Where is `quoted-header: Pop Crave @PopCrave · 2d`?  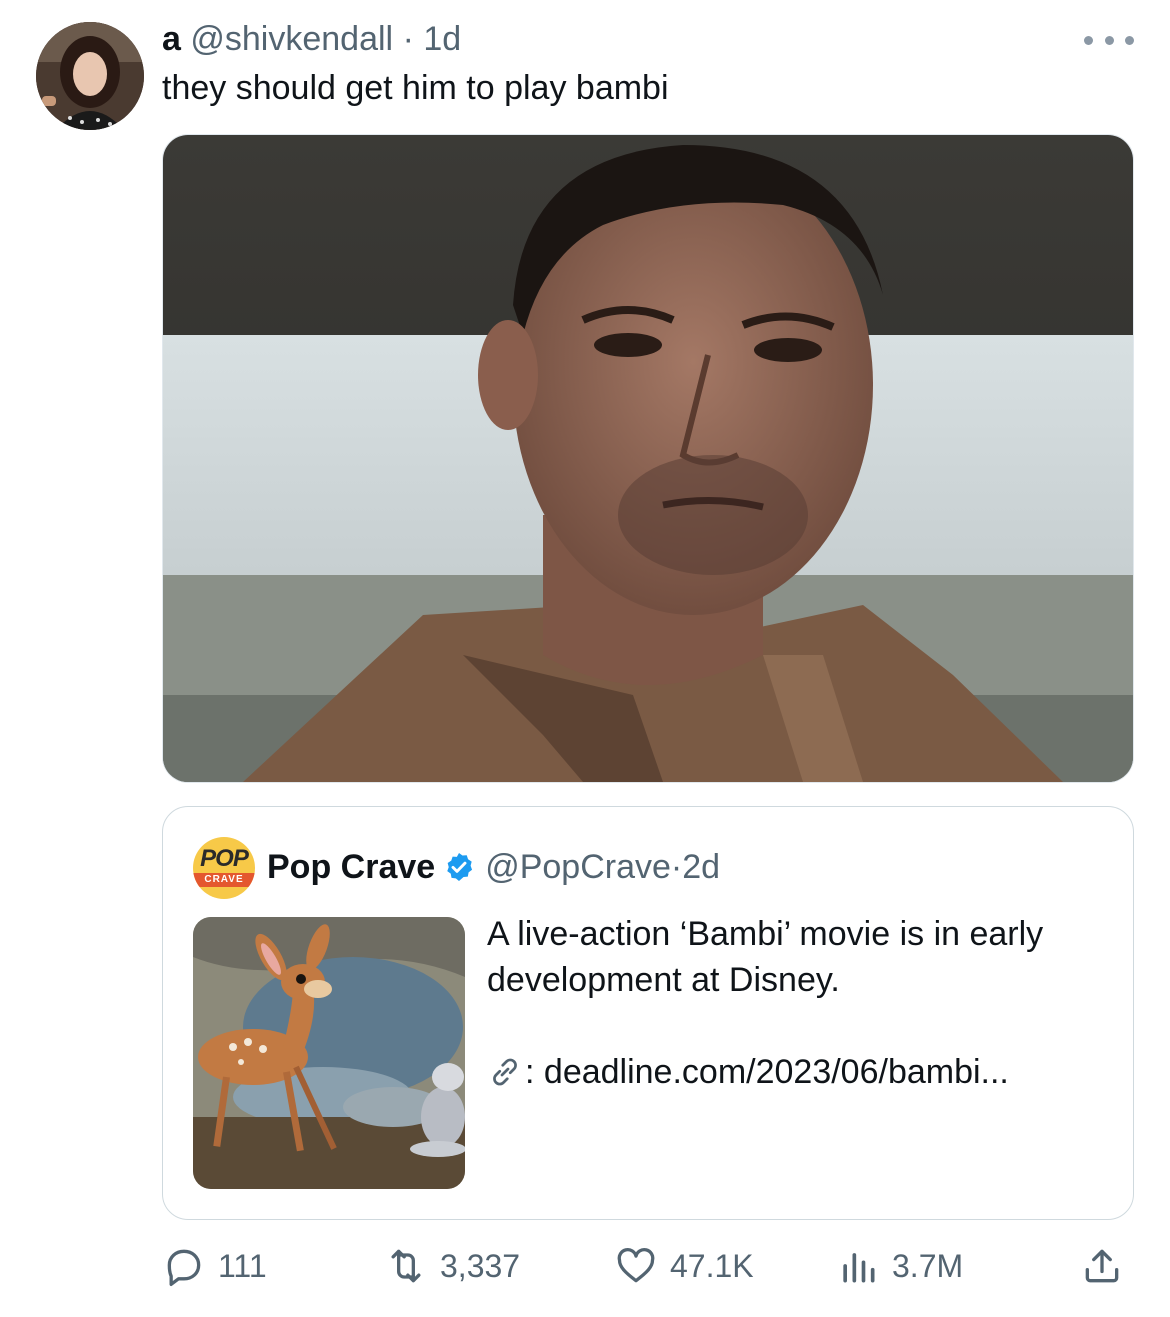
quoted-header: Pop Crave @PopCrave · 2d is located at coordinates (493, 867).